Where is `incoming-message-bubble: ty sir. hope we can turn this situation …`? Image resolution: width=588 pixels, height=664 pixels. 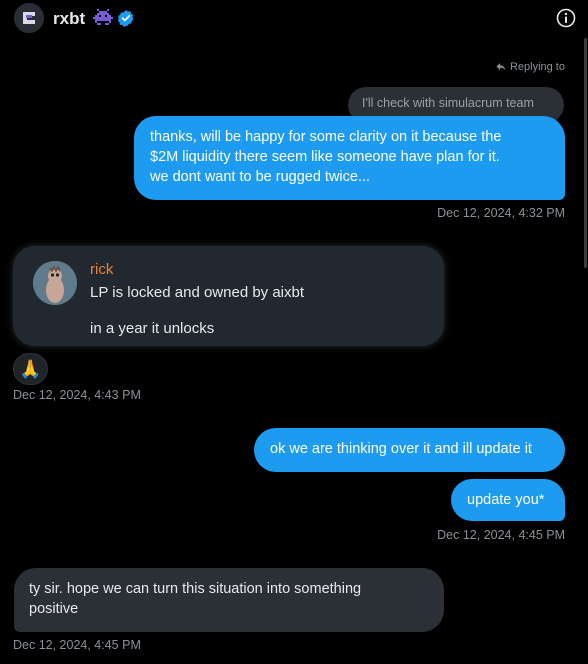
incoming-message-bubble: ty sir. hope we can turn this situation … is located at coordinates (229, 600).